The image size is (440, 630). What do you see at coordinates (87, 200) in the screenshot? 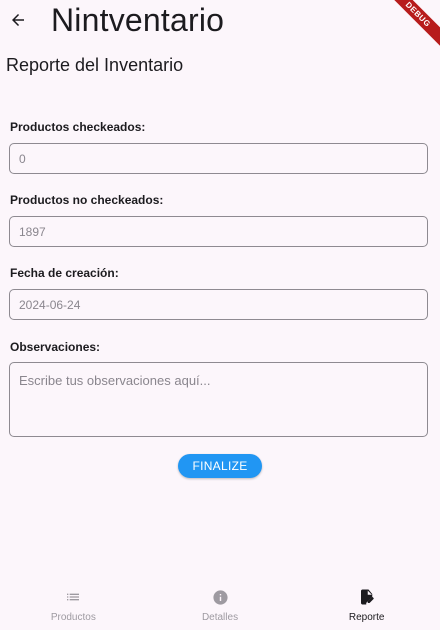
I see `unchecked-products-label: Productos no checkeados:` at bounding box center [87, 200].